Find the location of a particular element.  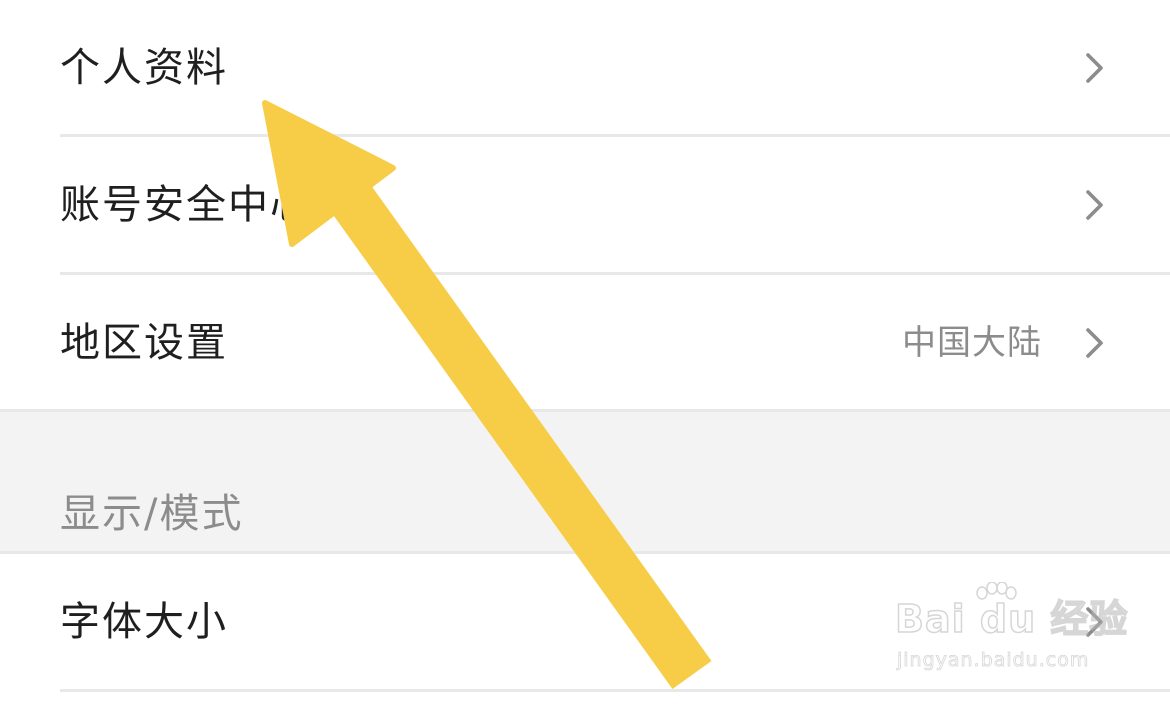

settings-row-label: 个人资料 is located at coordinates (144, 68).